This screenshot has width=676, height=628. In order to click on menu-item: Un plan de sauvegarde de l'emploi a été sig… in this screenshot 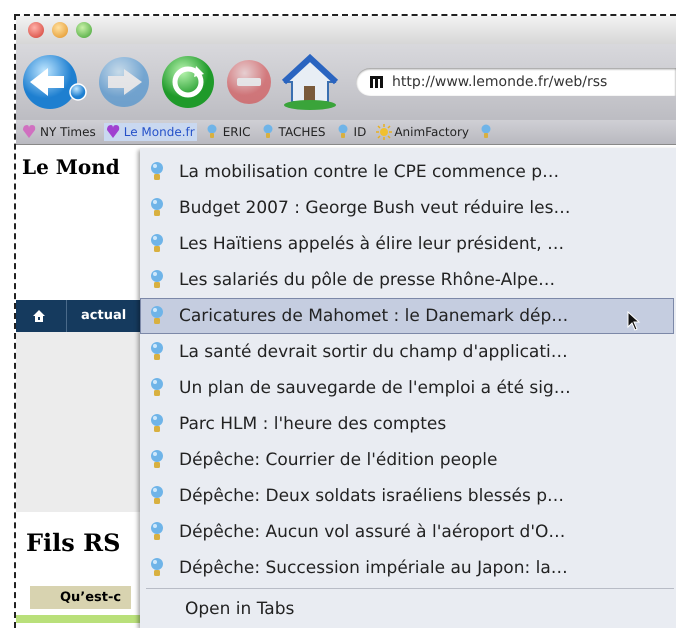, I will do `click(407, 388)`.